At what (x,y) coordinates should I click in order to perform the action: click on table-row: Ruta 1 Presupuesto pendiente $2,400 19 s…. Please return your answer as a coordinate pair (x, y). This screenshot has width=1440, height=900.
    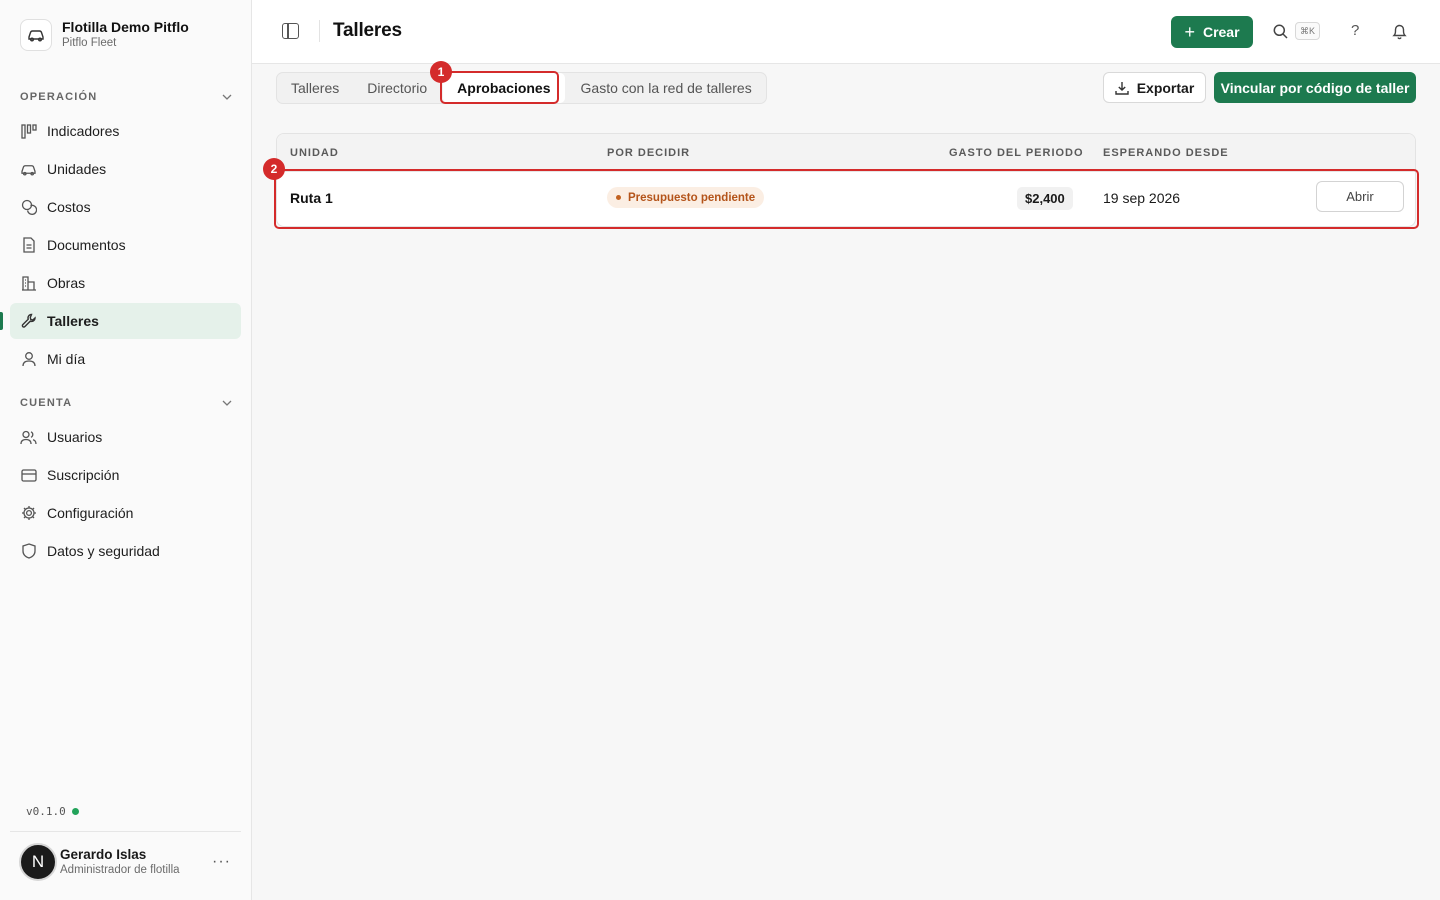
    Looking at the image, I should click on (846, 199).